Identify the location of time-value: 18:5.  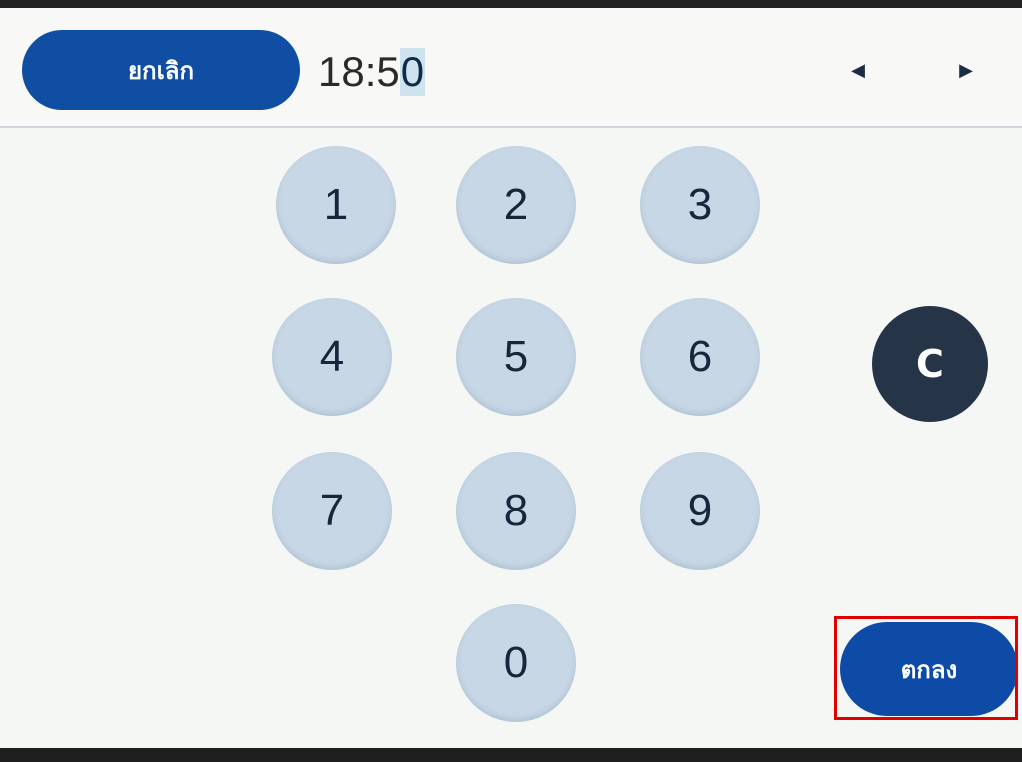
(359, 71).